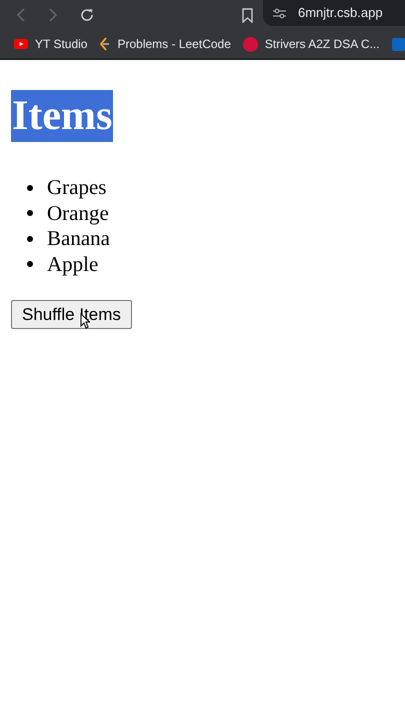 This screenshot has width=405, height=720. I want to click on play-logo-icon, so click(21, 44).